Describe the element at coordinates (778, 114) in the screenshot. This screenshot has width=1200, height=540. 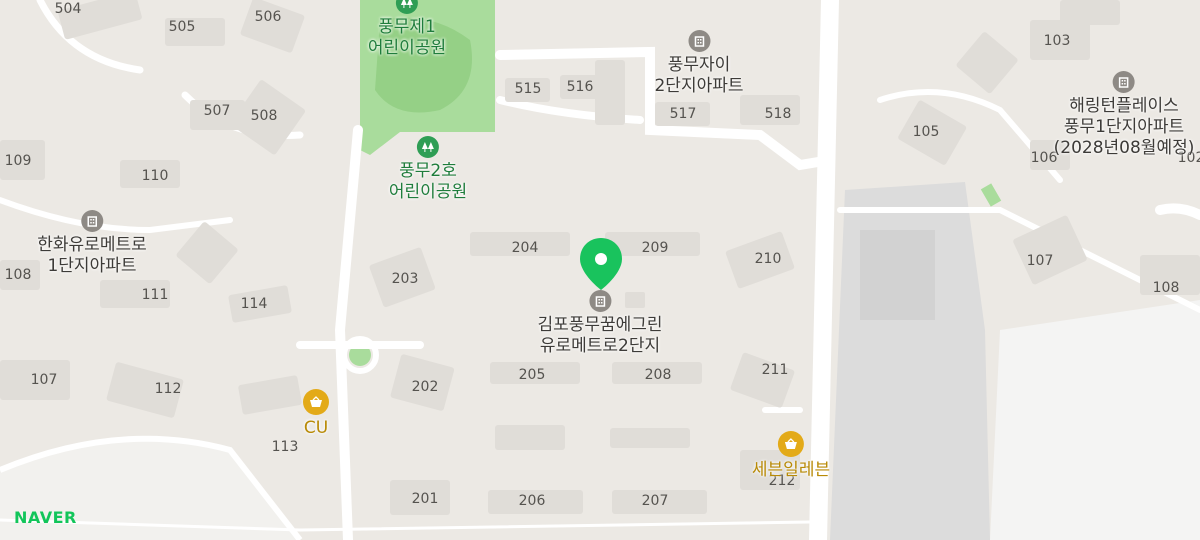
I see `building-number-label: 518` at that location.